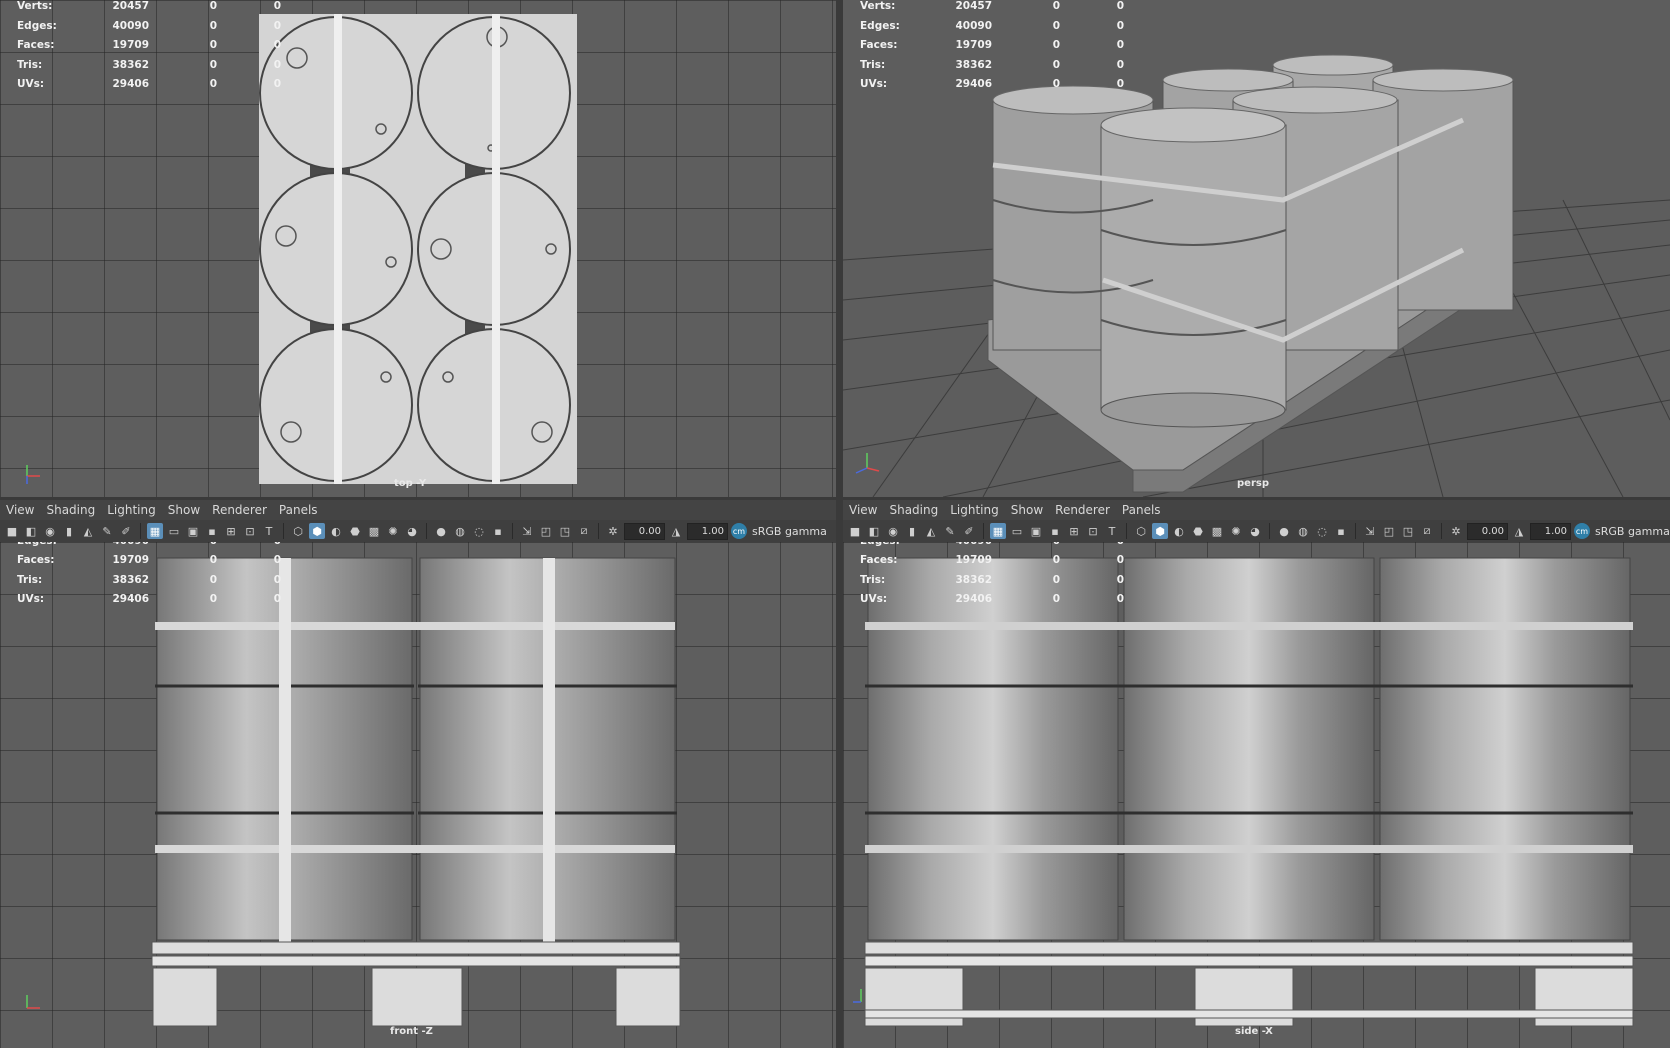 This screenshot has height=1048, width=1670. I want to click on tris-value: 38362, so click(130, 579).